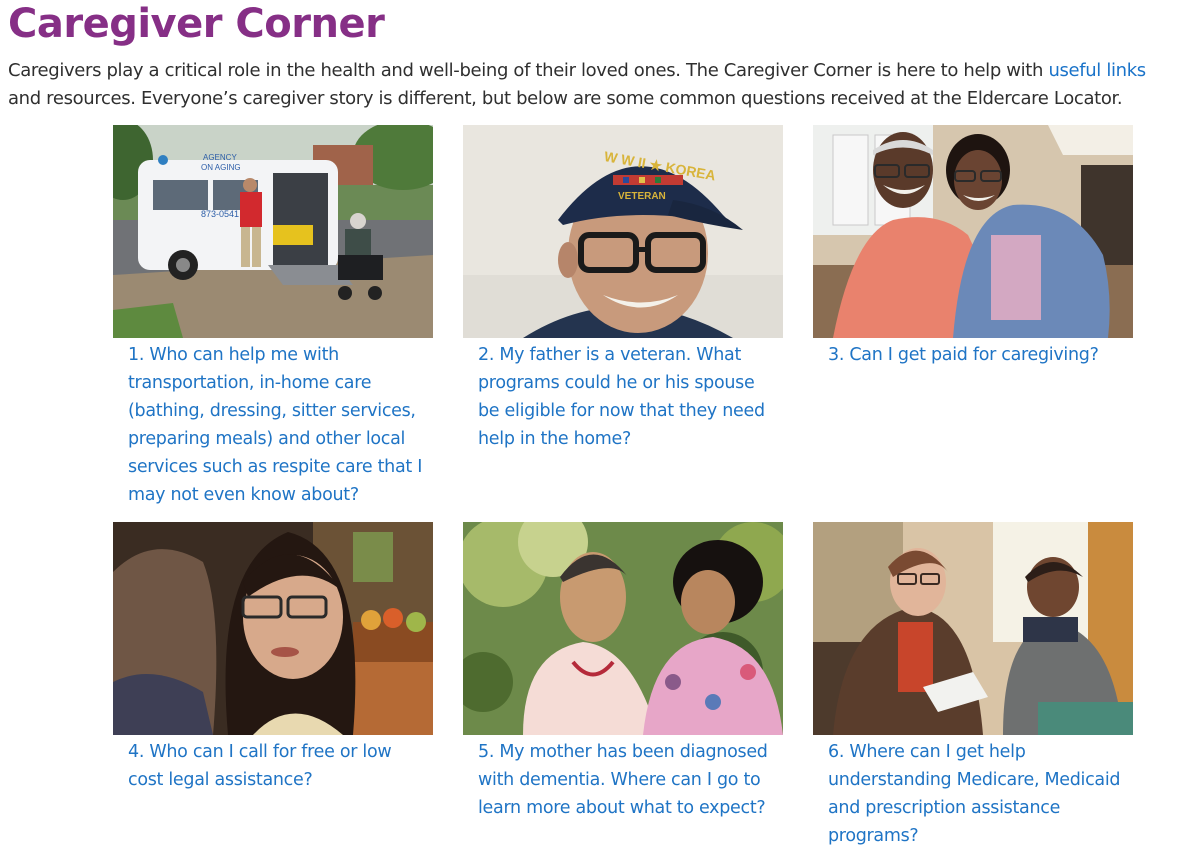  What do you see at coordinates (221, 167) in the screenshot?
I see `van-text-on-aging: ON AGING` at bounding box center [221, 167].